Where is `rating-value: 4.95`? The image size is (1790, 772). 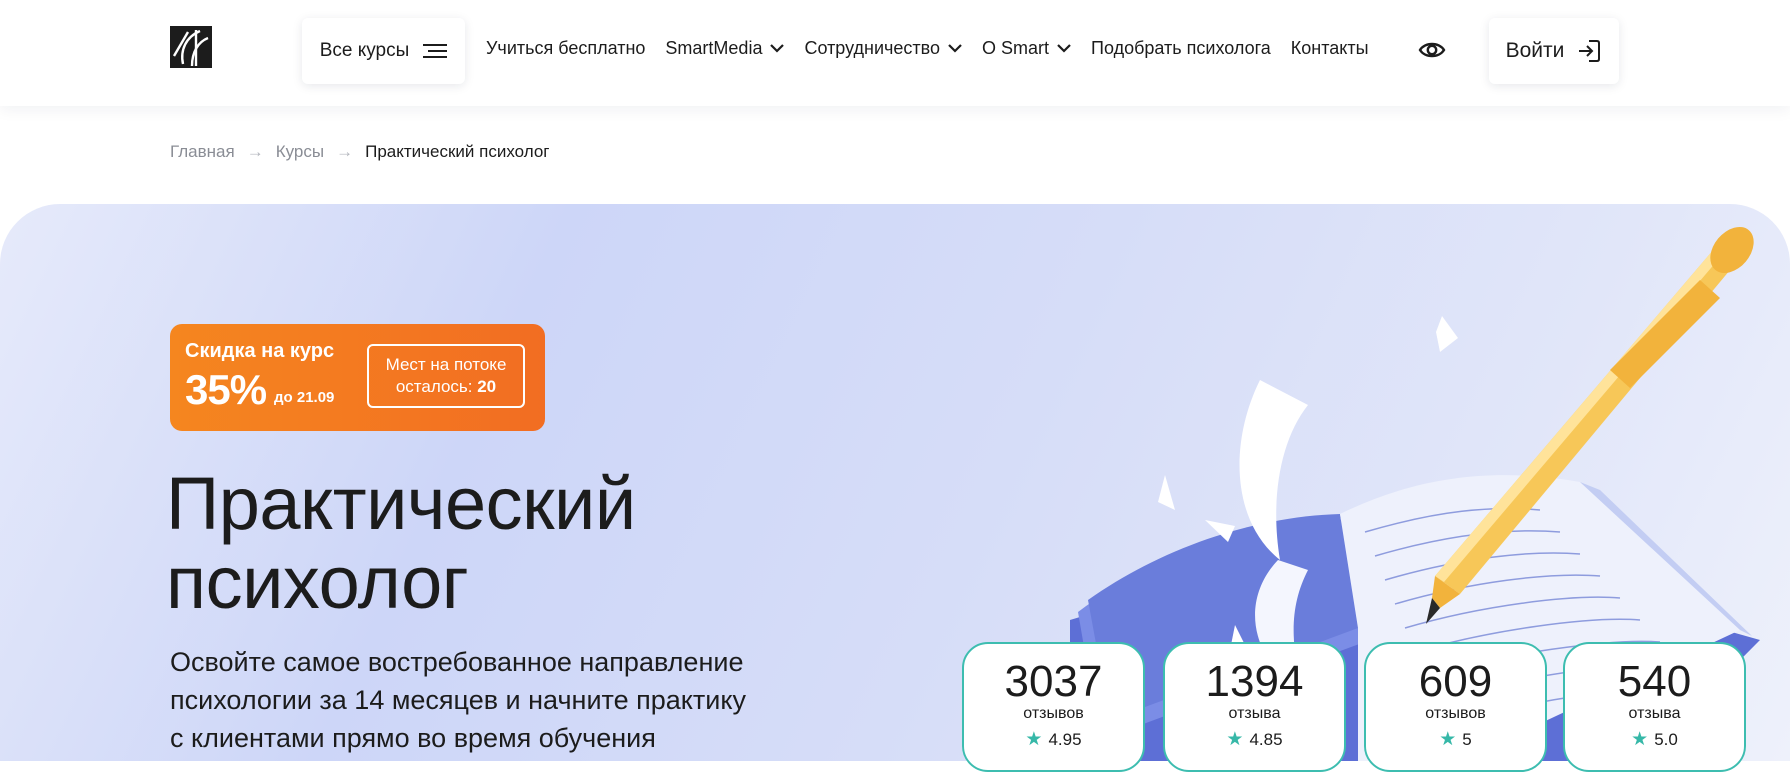
rating-value: 4.95 is located at coordinates (1065, 739).